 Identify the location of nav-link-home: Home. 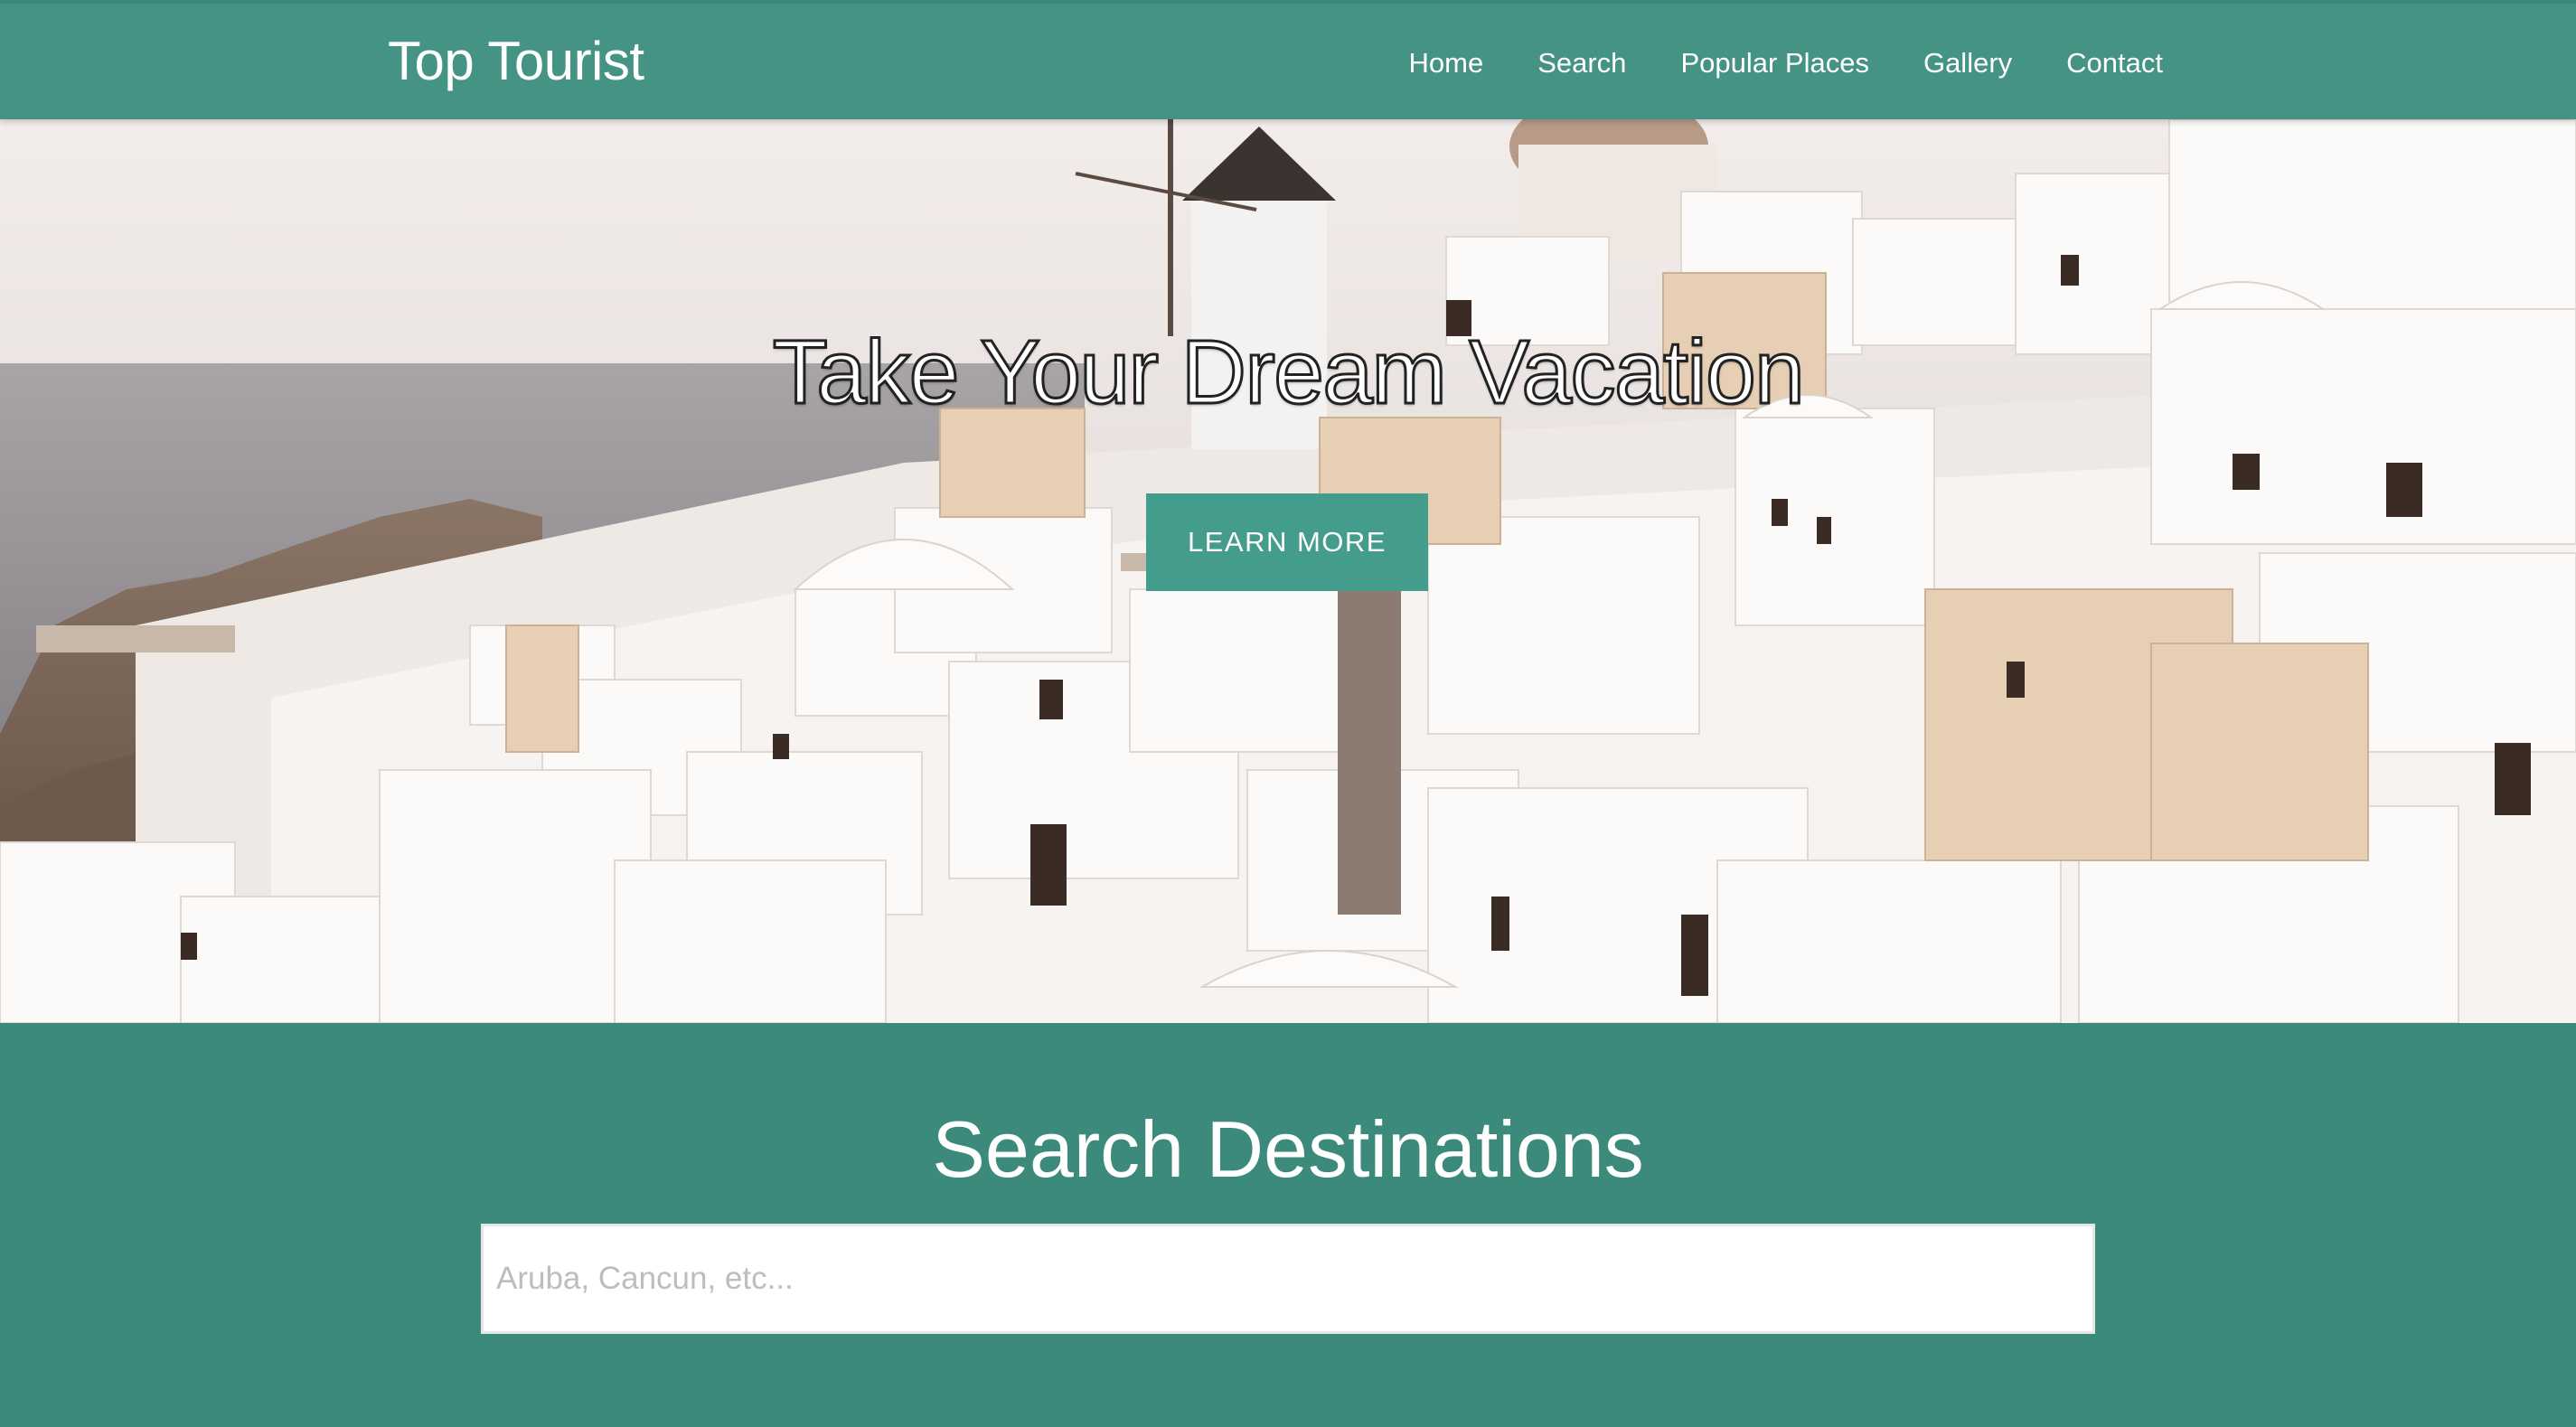
(1446, 63).